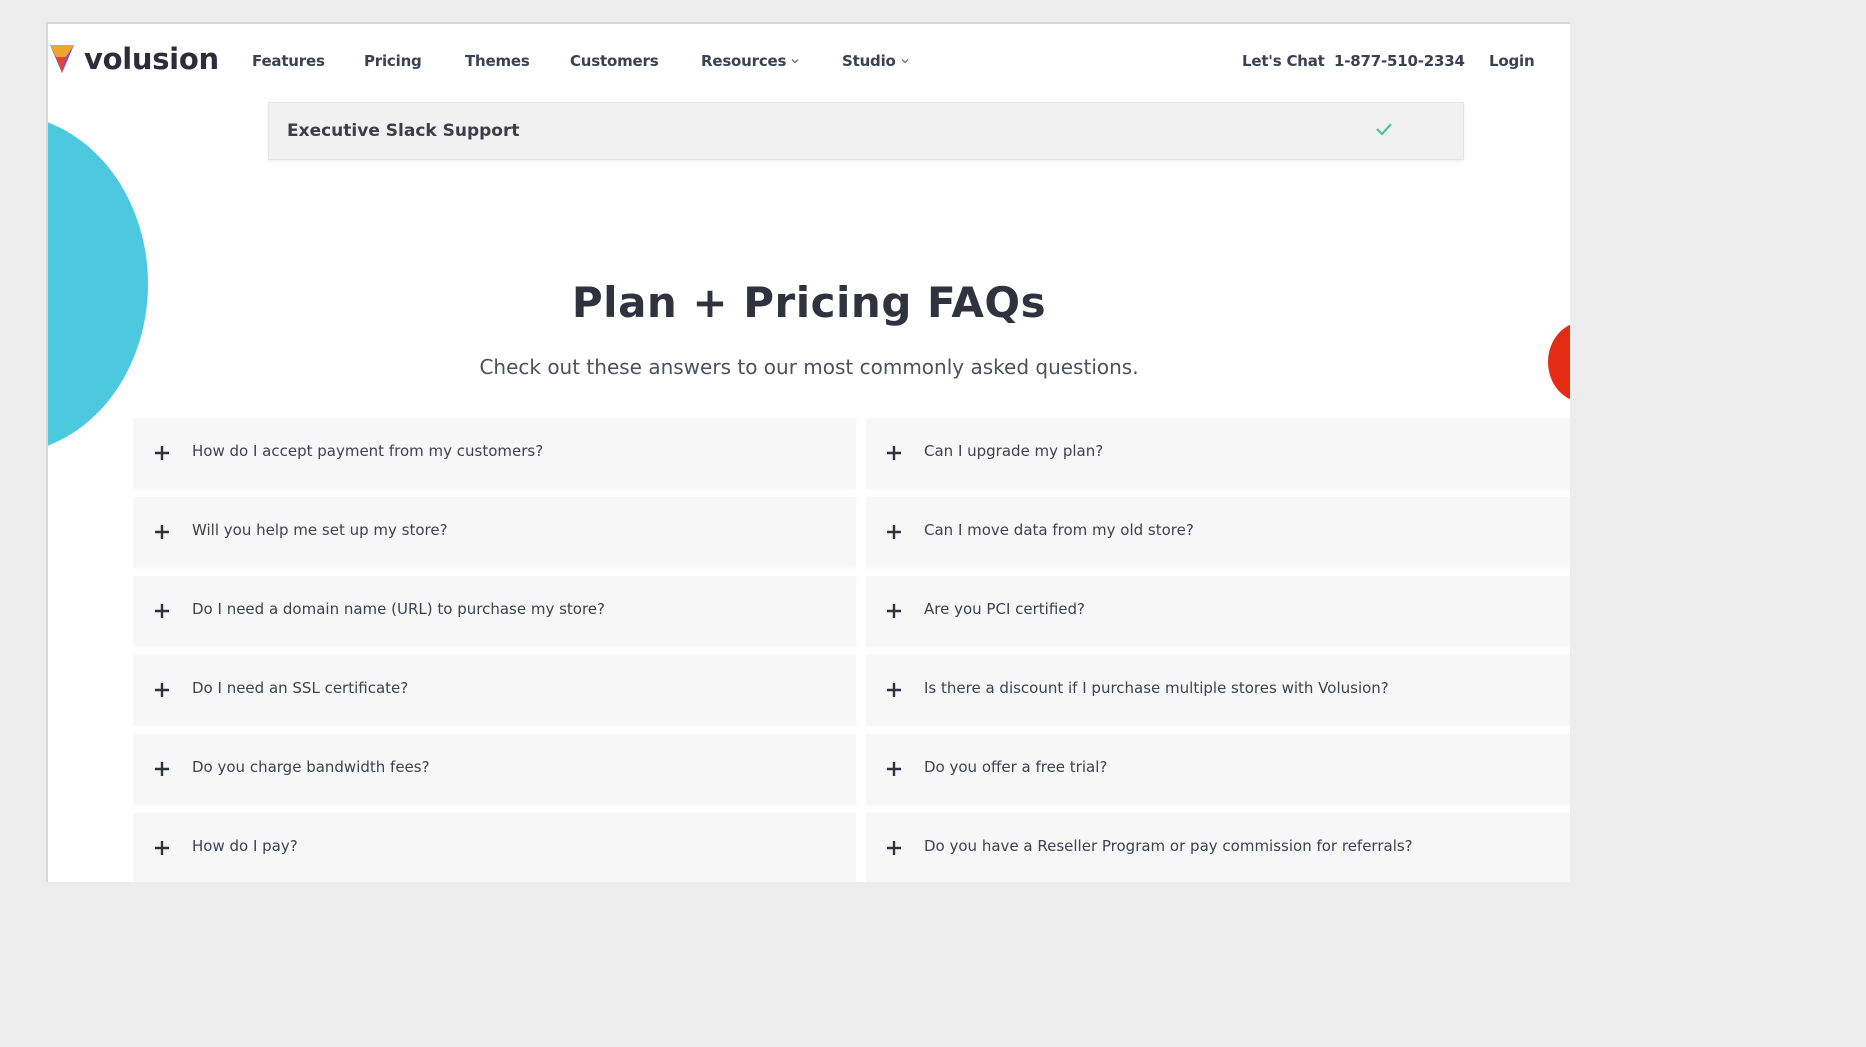 Image resolution: width=1866 pixels, height=1047 pixels. I want to click on faq-question: Do you offer a free trial?, so click(1016, 767).